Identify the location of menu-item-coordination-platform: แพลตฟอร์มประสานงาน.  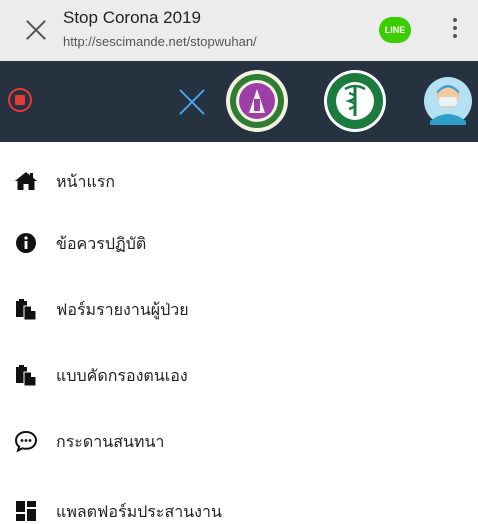
(239, 505).